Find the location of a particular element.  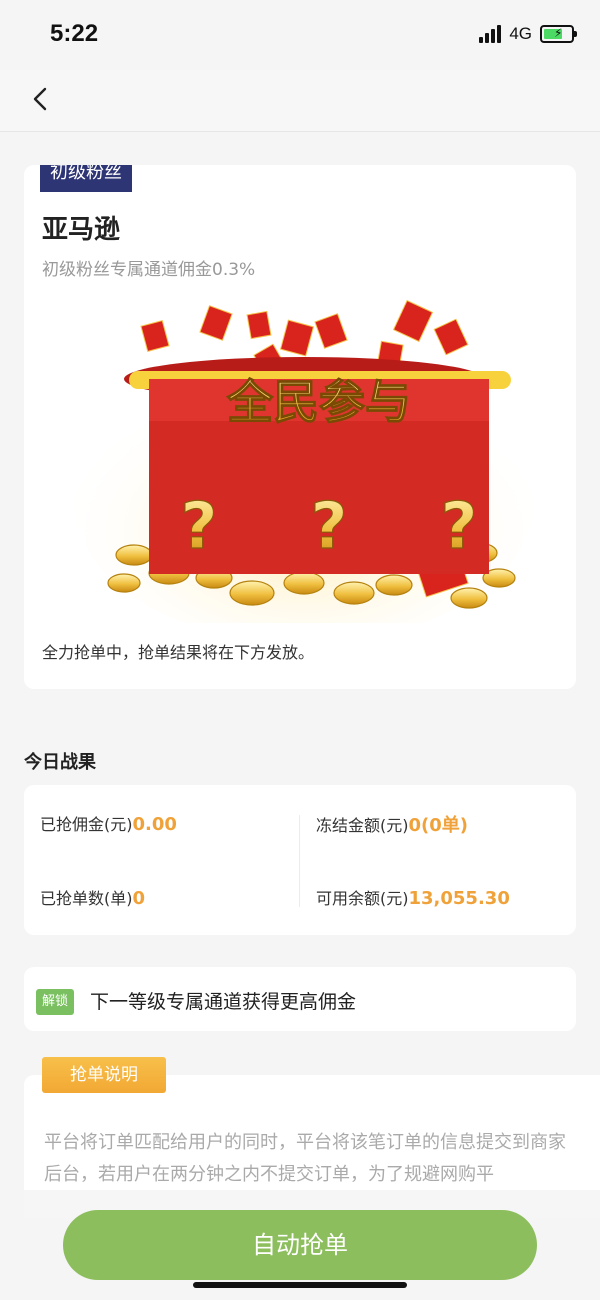

status-icons: 4G ⚡ is located at coordinates (528, 34).